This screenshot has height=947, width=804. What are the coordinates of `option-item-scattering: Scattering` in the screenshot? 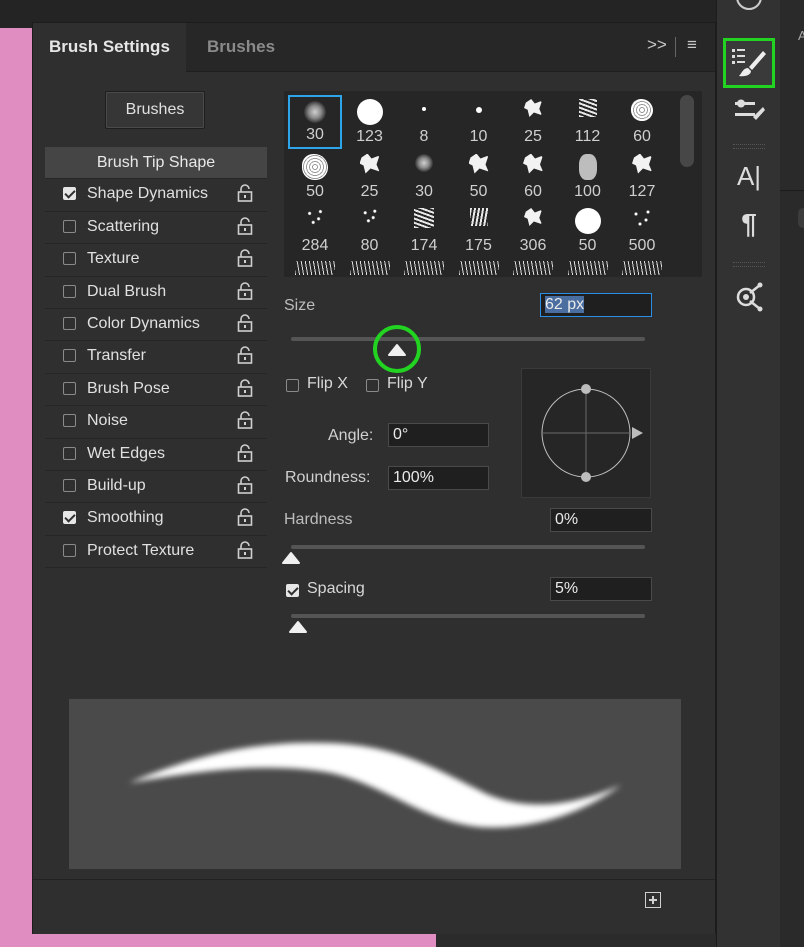 It's located at (156, 228).